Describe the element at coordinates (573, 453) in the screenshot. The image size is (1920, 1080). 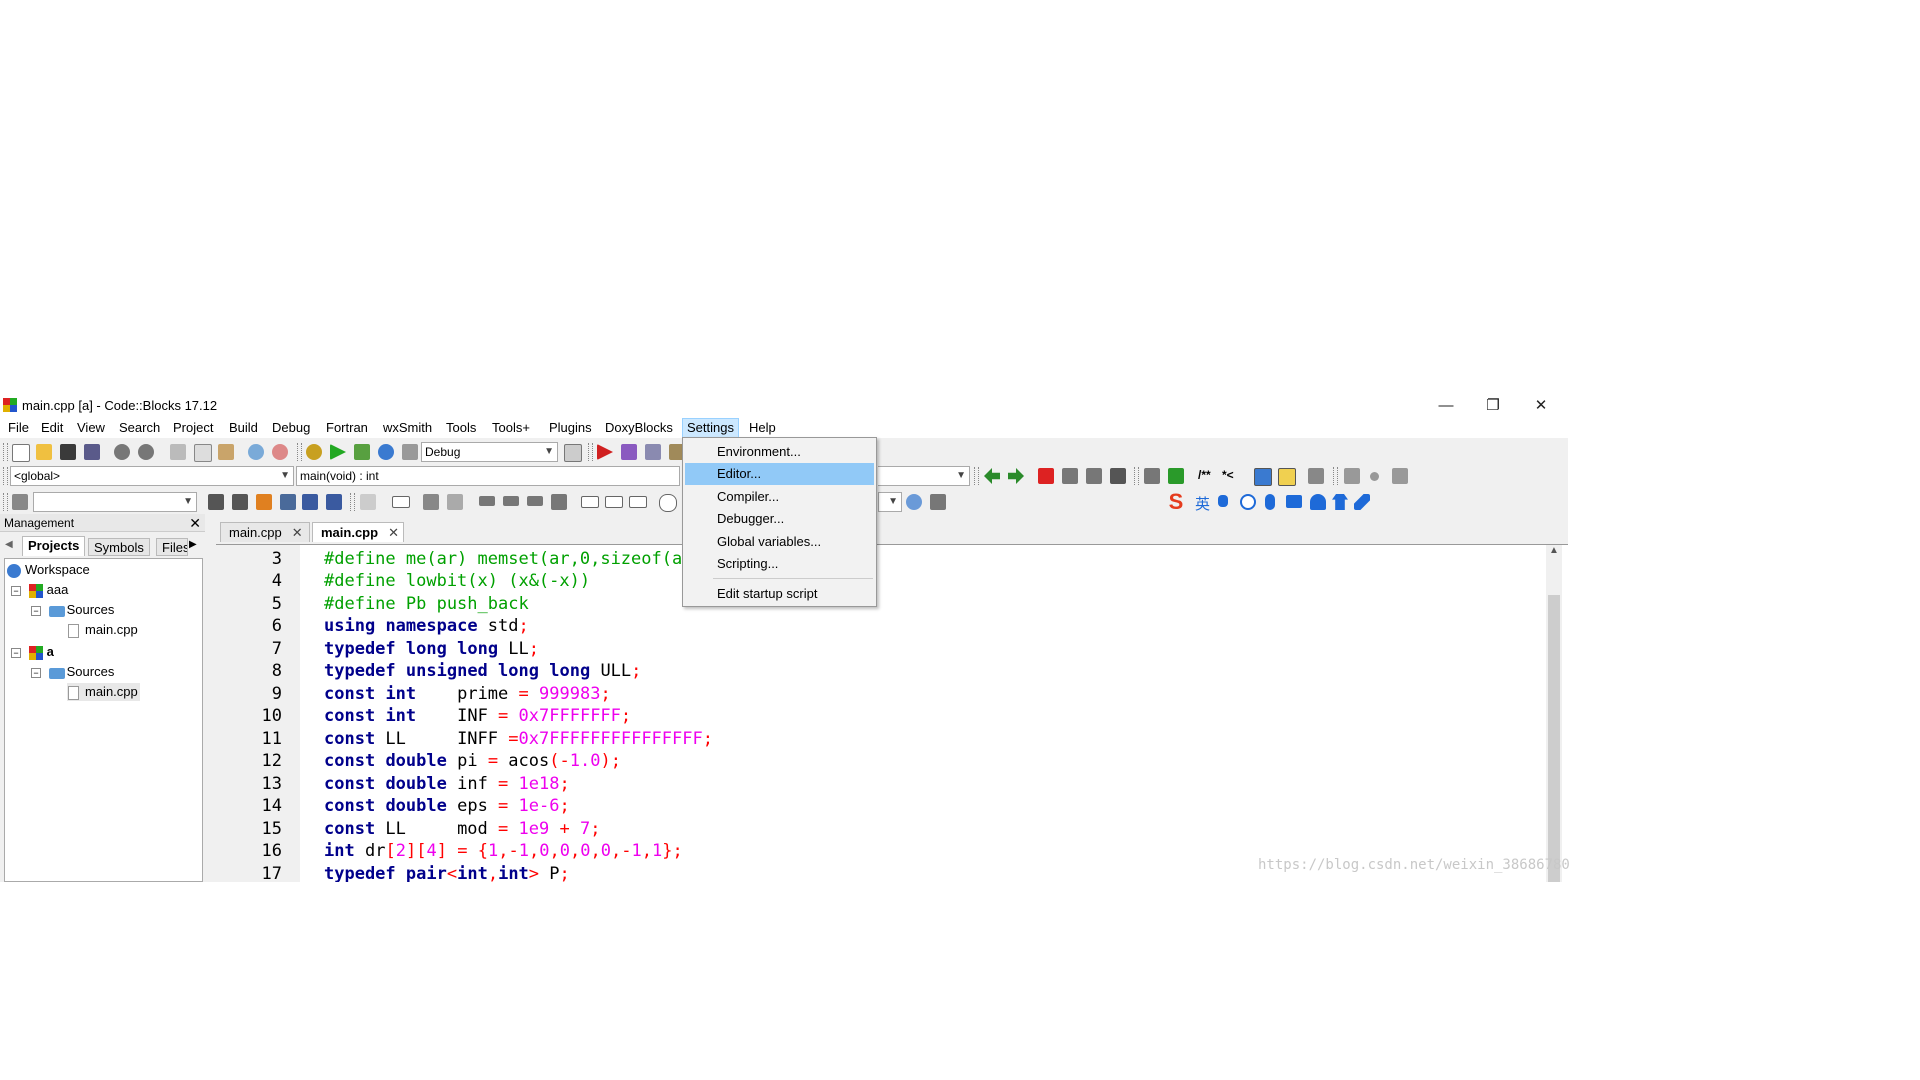
I see `target-options-icon` at that location.